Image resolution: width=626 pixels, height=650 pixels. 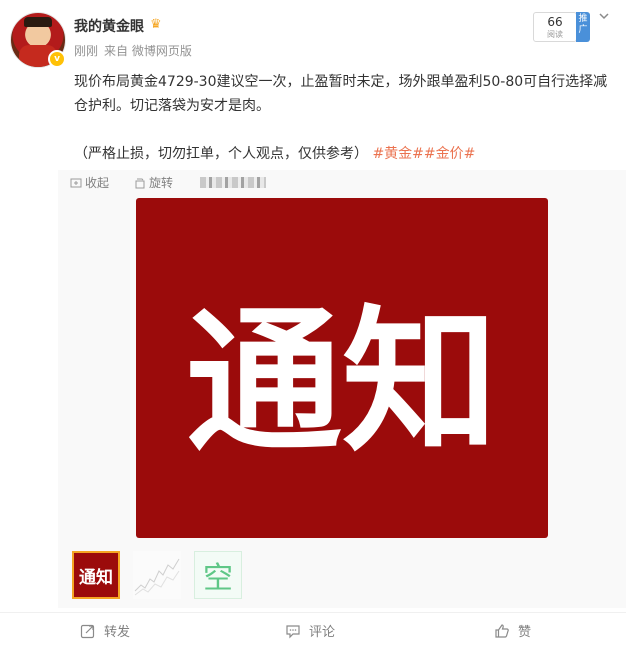 I want to click on post-text-note: （严格止损，切勿扛单，个人观点，仅供参考） #黄金##金价#, so click(x=344, y=154).